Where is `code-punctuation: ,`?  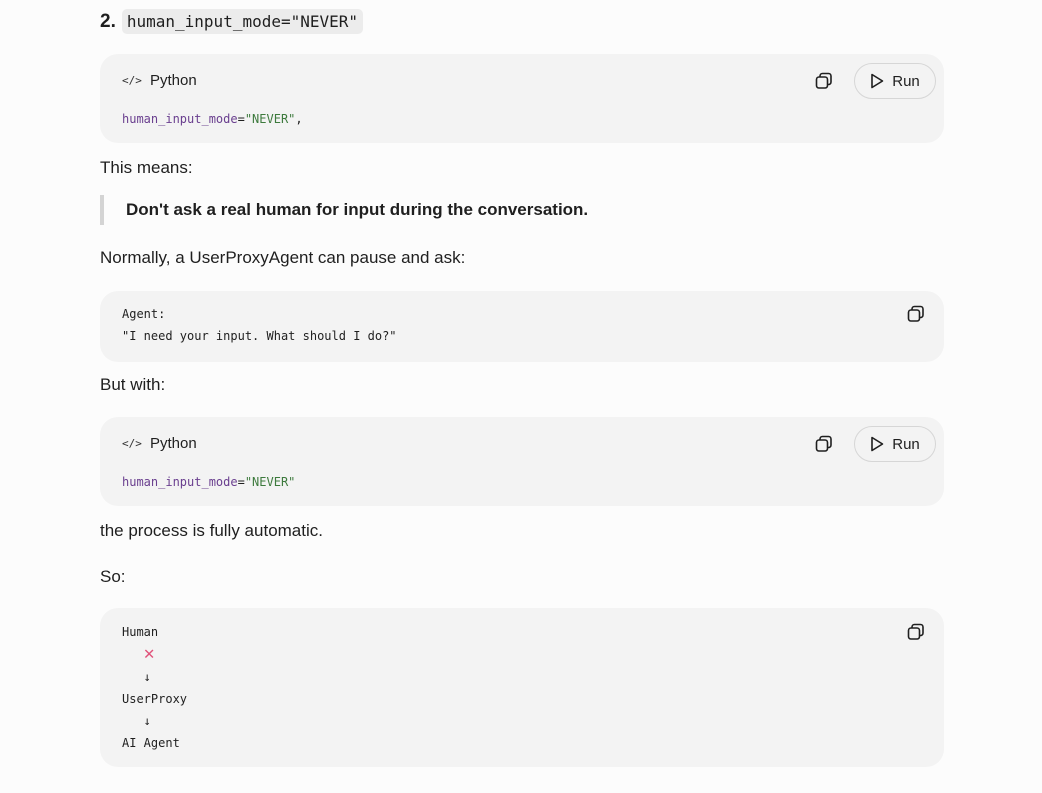 code-punctuation: , is located at coordinates (299, 119).